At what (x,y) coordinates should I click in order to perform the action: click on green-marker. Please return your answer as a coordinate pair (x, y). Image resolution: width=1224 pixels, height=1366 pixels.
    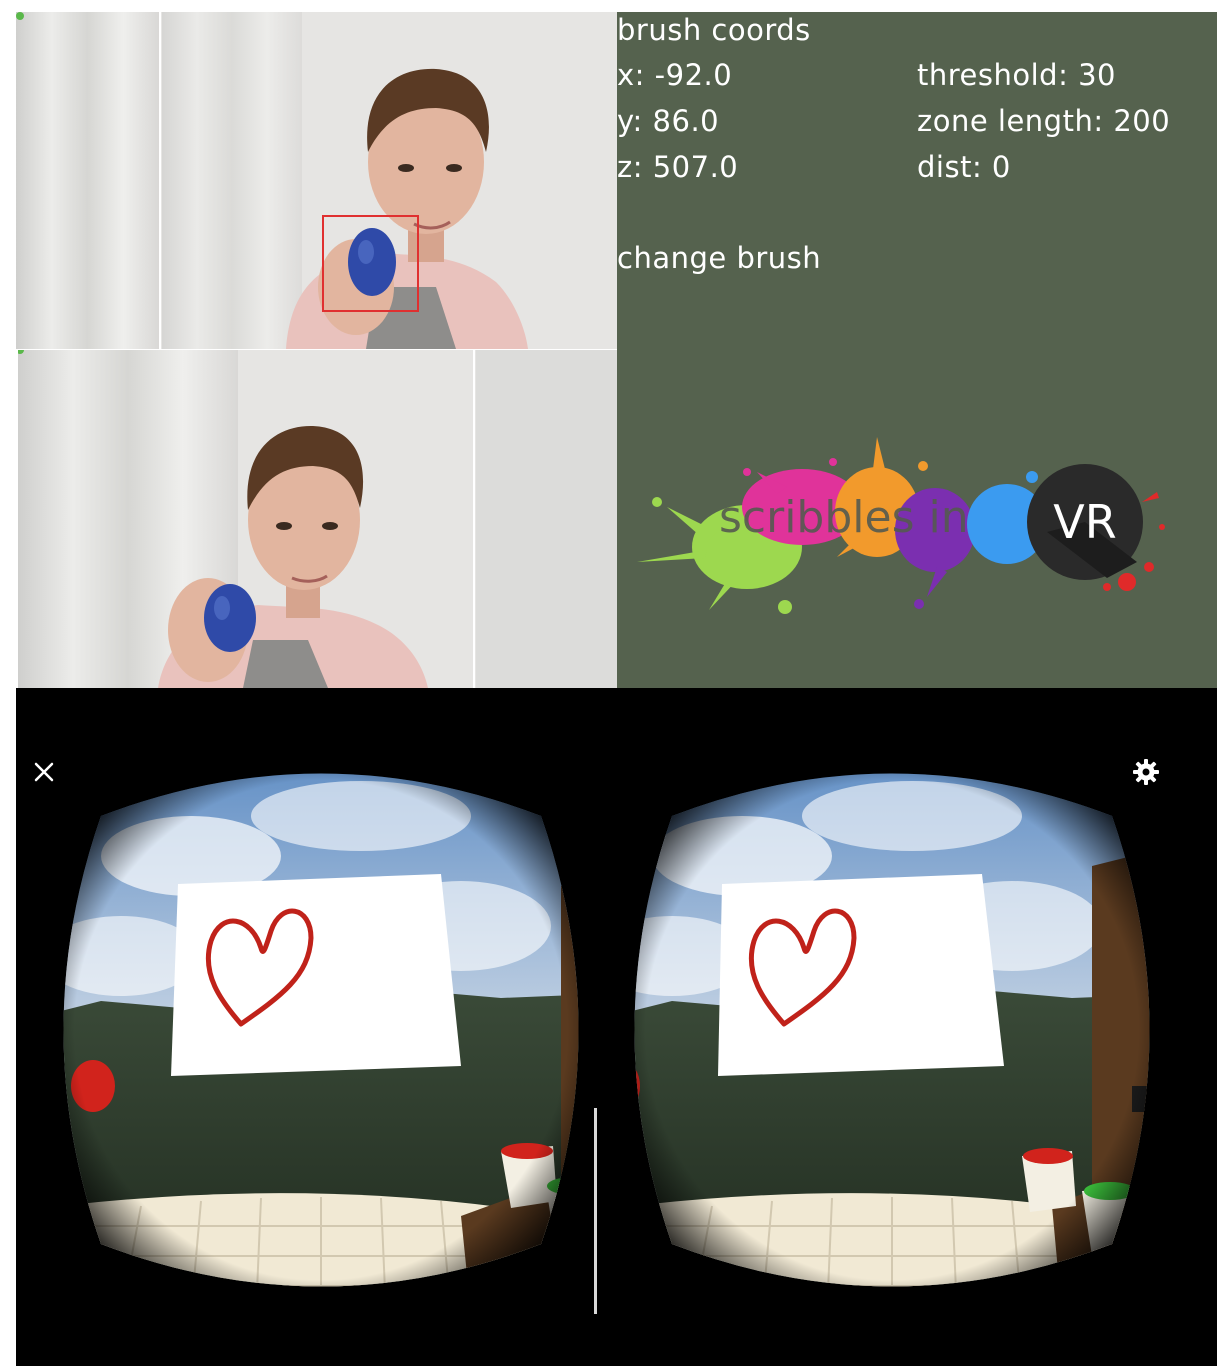
    Looking at the image, I should click on (20, 16).